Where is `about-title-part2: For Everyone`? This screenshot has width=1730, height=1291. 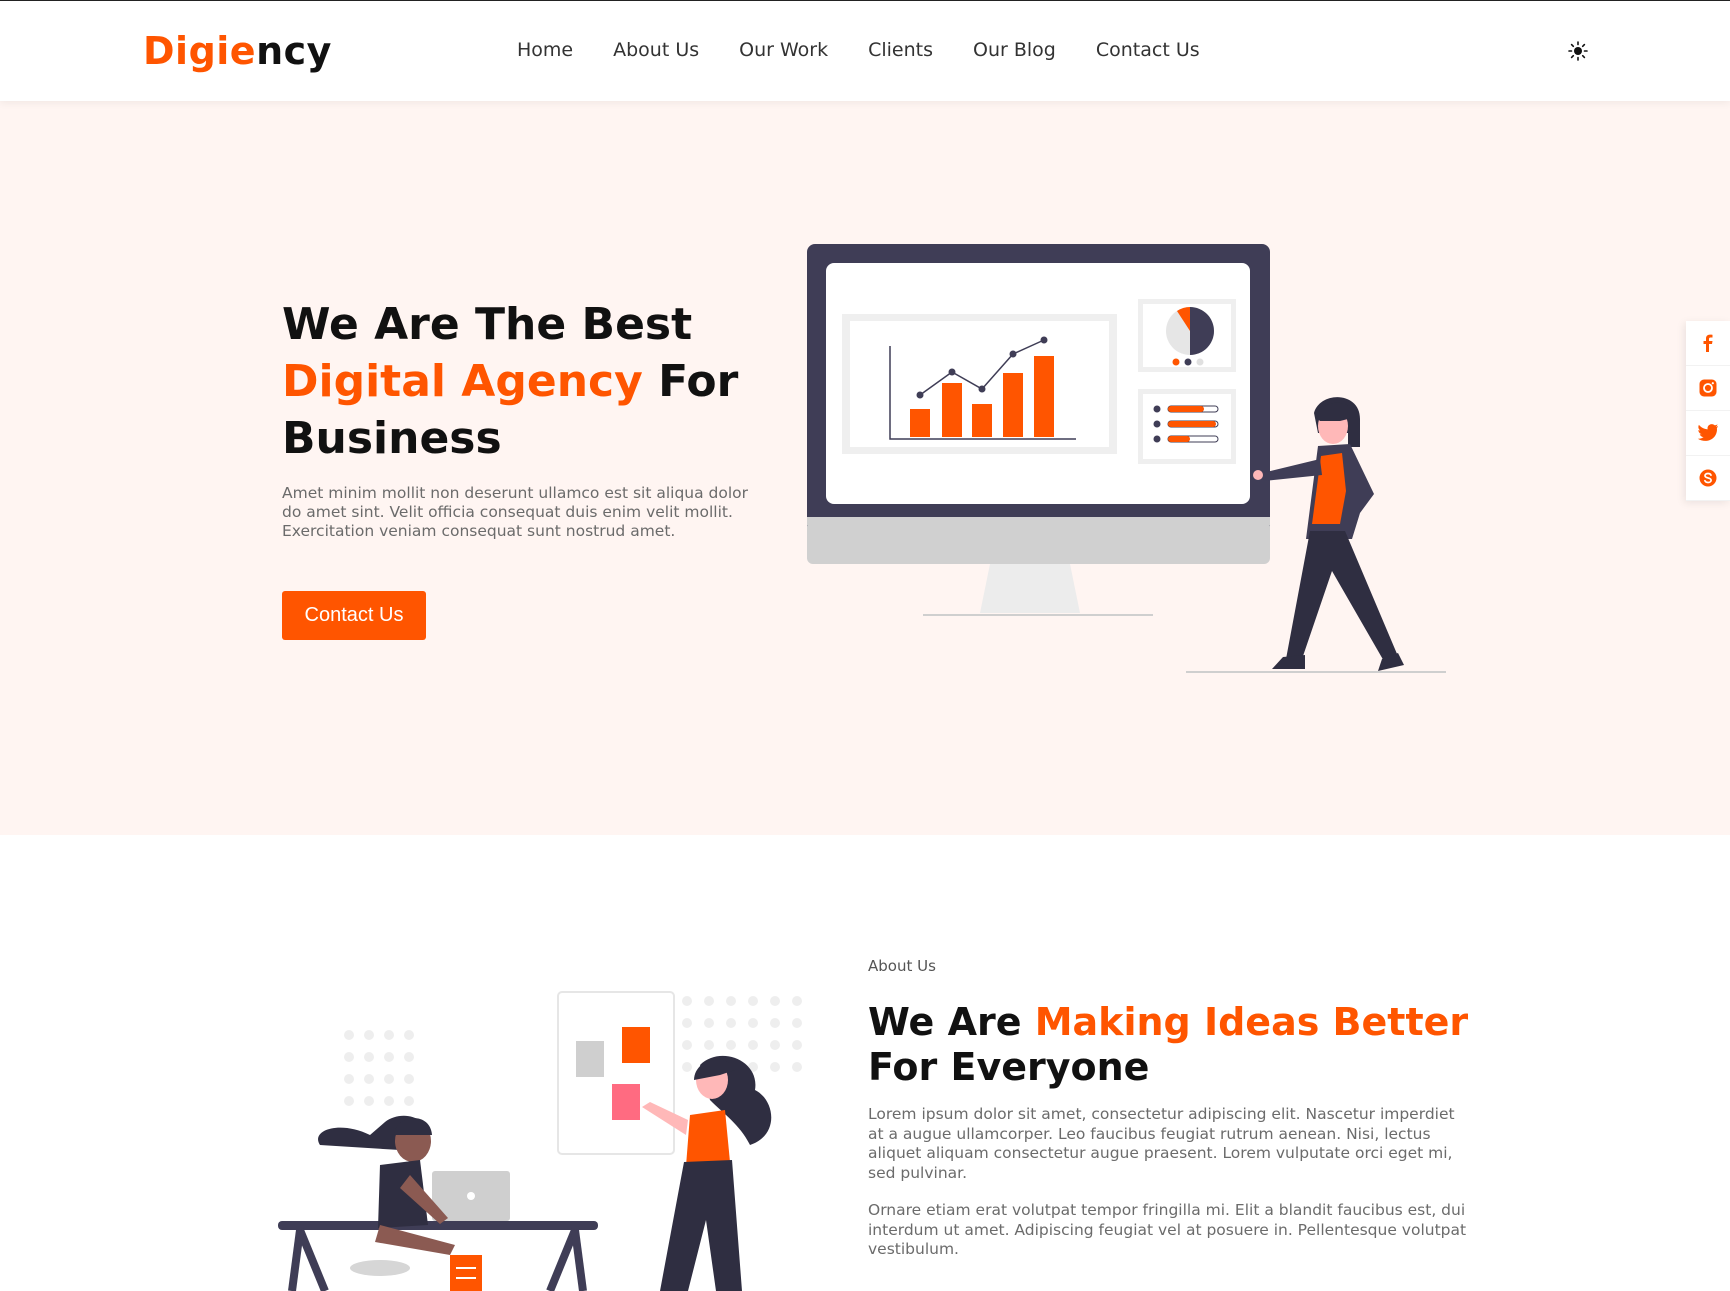
about-title-part2: For Everyone is located at coordinates (1009, 1067).